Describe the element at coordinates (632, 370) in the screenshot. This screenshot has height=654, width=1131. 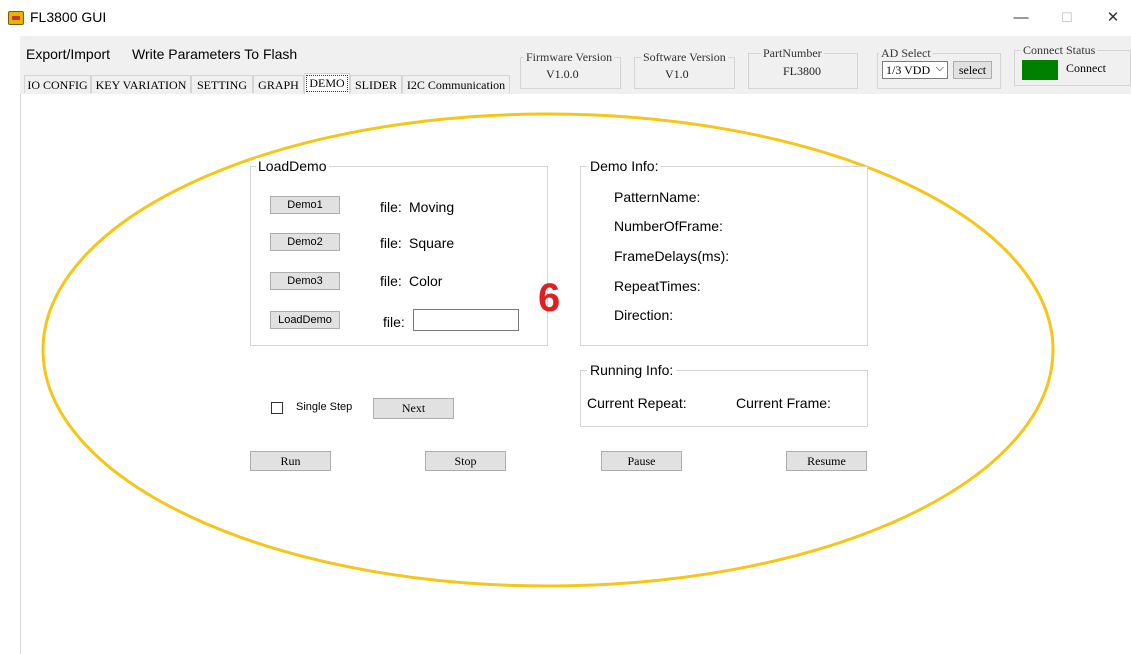
I see `running-info-title: Running Info:` at that location.